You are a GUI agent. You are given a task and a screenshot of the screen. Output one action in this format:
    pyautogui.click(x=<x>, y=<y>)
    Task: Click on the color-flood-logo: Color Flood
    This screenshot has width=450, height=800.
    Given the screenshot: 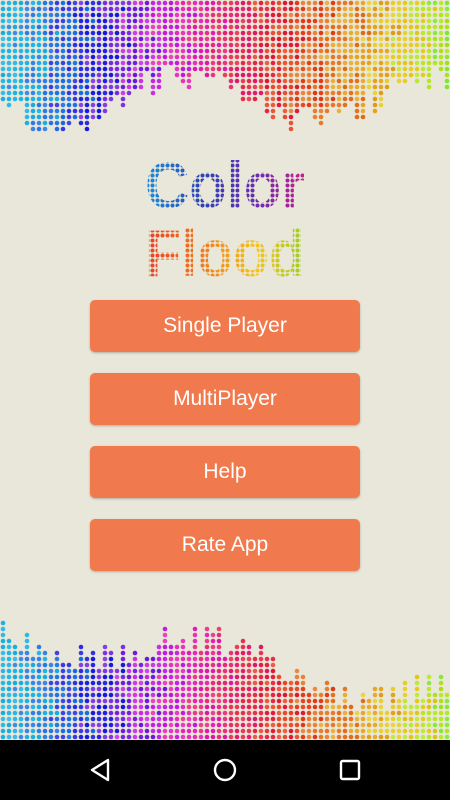 What is the action you would take?
    pyautogui.click(x=225, y=215)
    